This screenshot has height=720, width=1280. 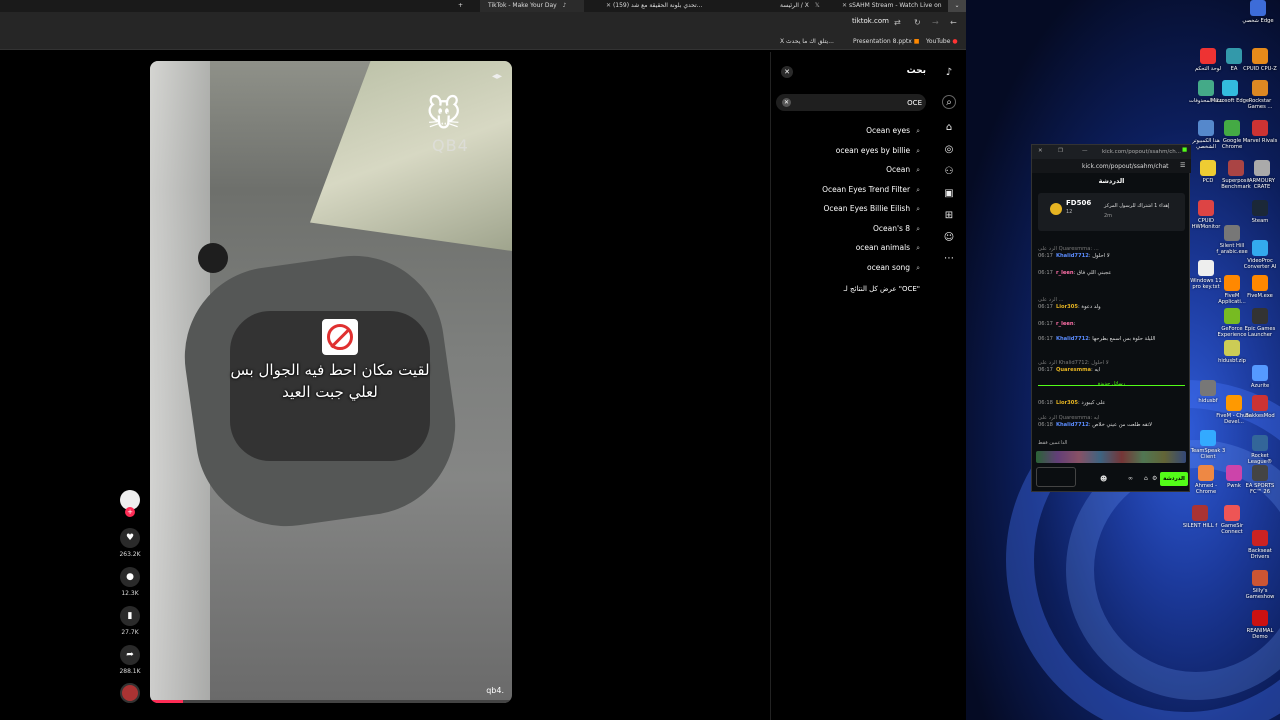 I want to click on profile-icon: ☺, so click(x=949, y=238).